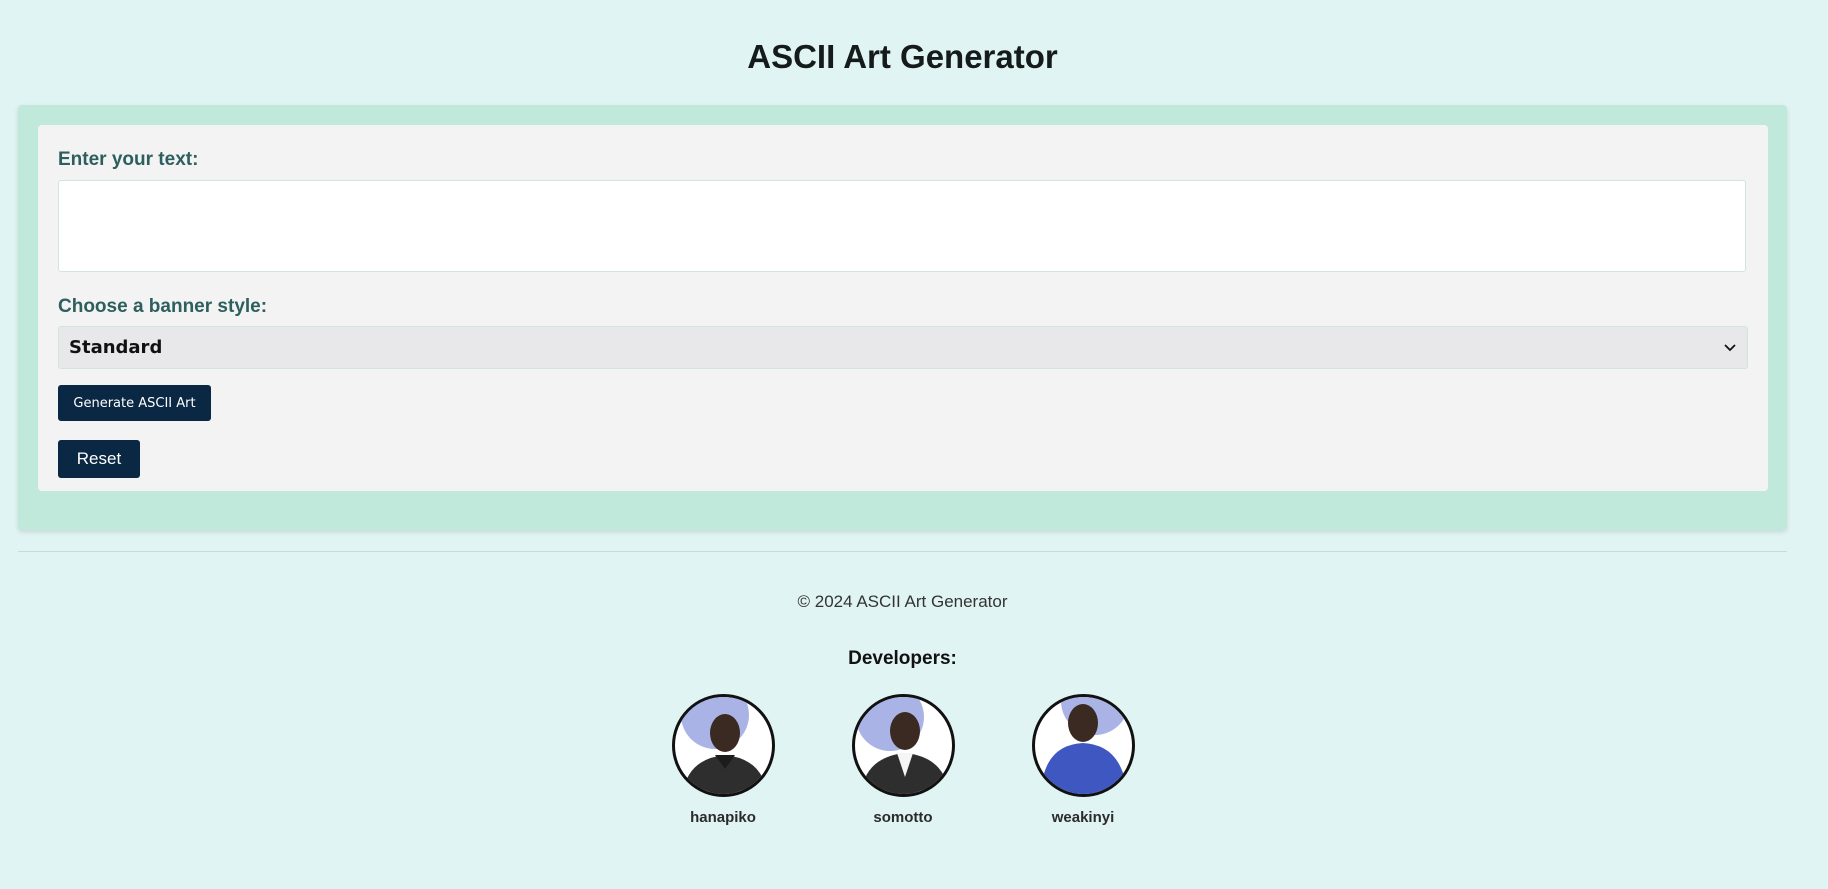 This screenshot has height=889, width=1828. What do you see at coordinates (902, 658) in the screenshot?
I see `developers-heading: Developers:` at bounding box center [902, 658].